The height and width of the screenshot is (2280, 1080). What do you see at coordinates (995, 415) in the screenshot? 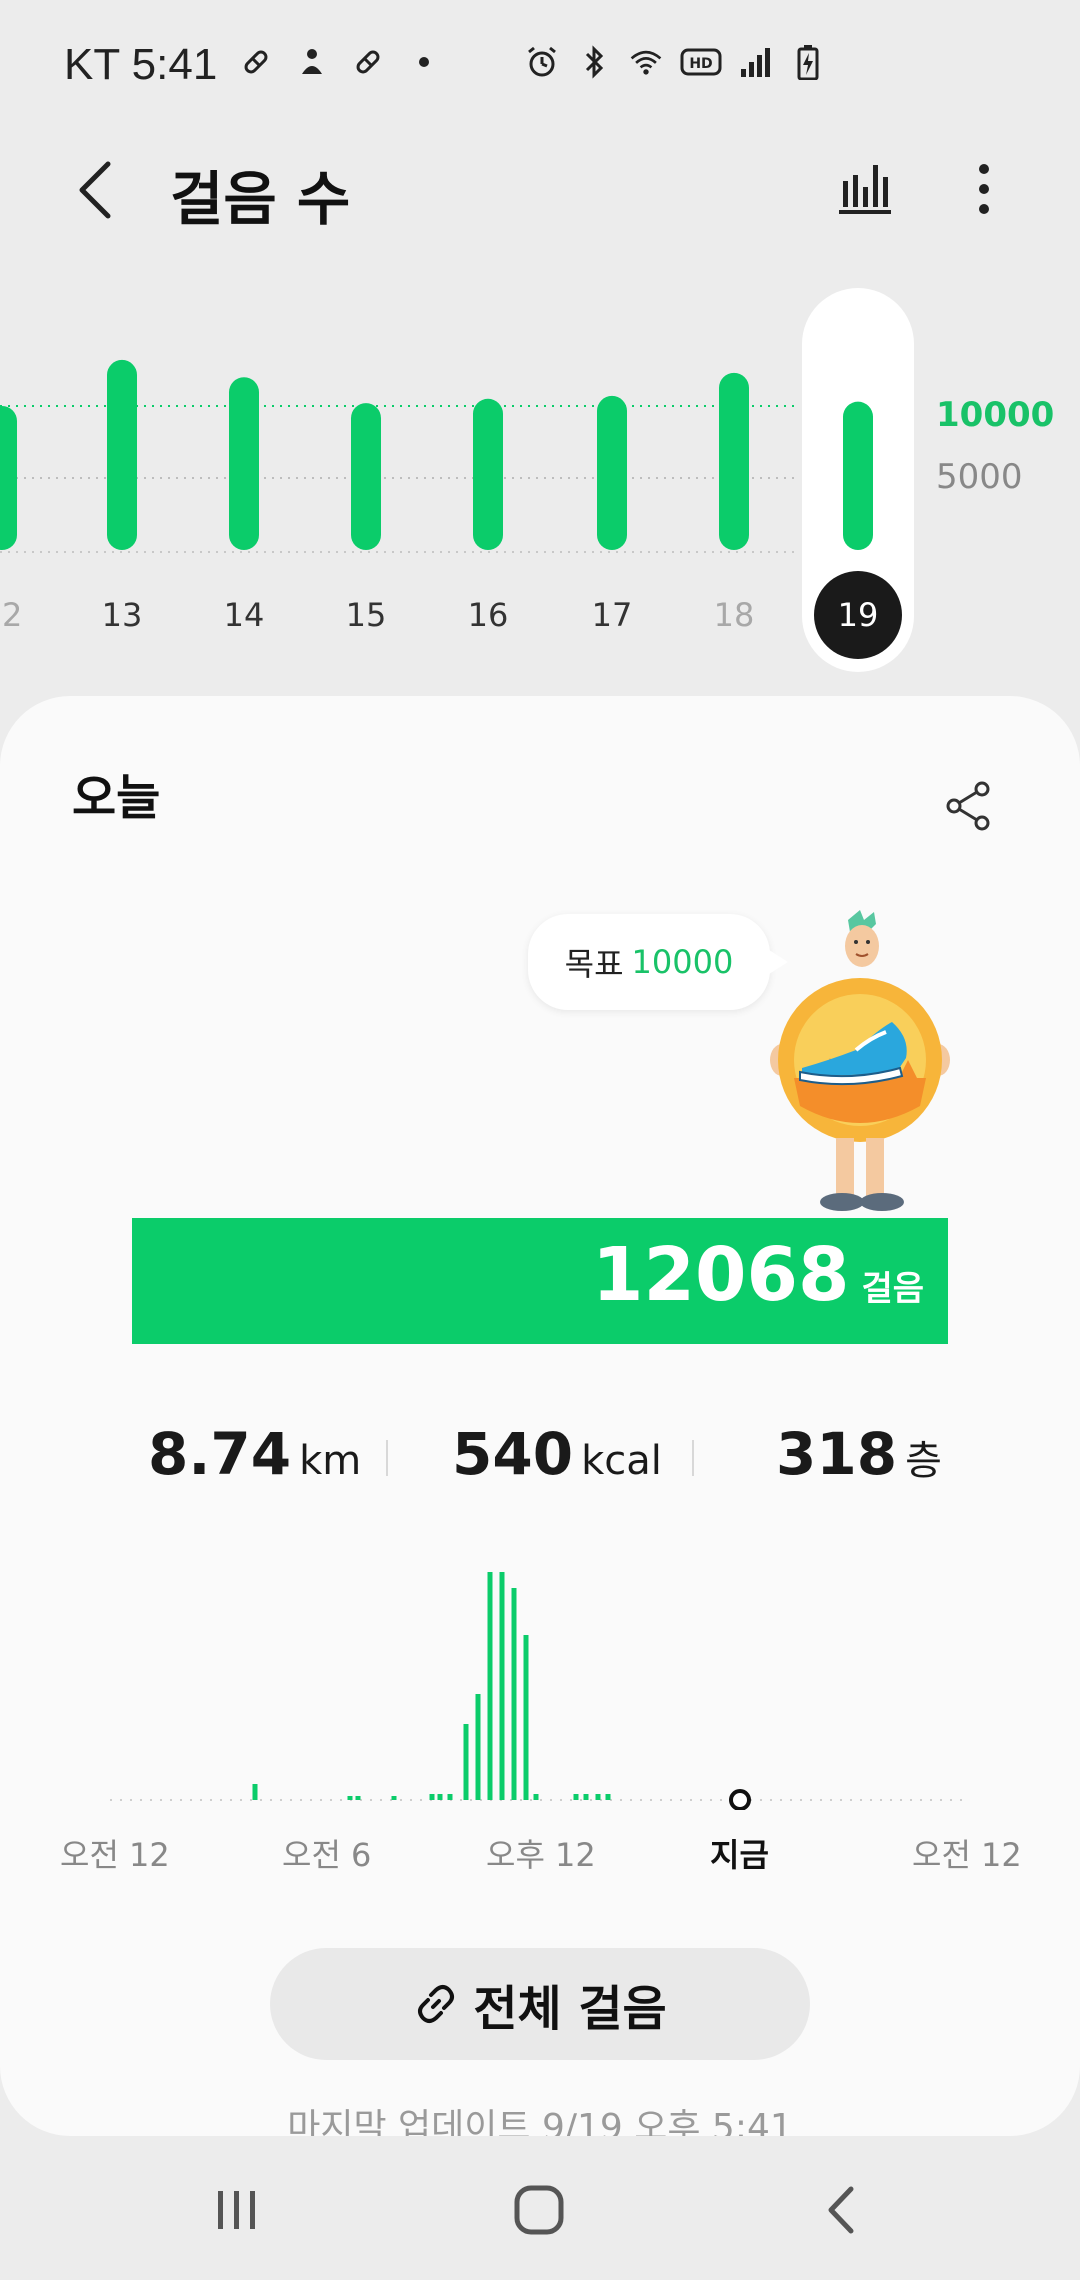
I see `goal-axis-label: 10000` at bounding box center [995, 415].